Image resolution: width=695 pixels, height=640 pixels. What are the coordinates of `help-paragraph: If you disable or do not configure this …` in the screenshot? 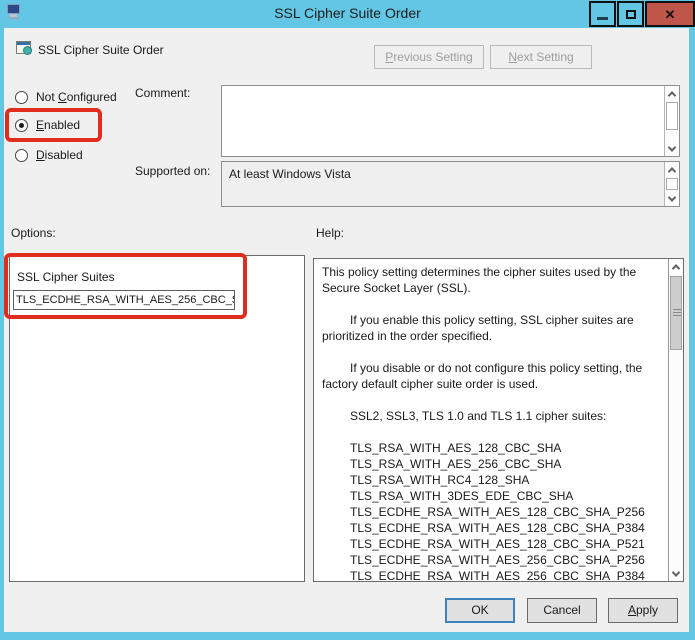 It's located at (482, 376).